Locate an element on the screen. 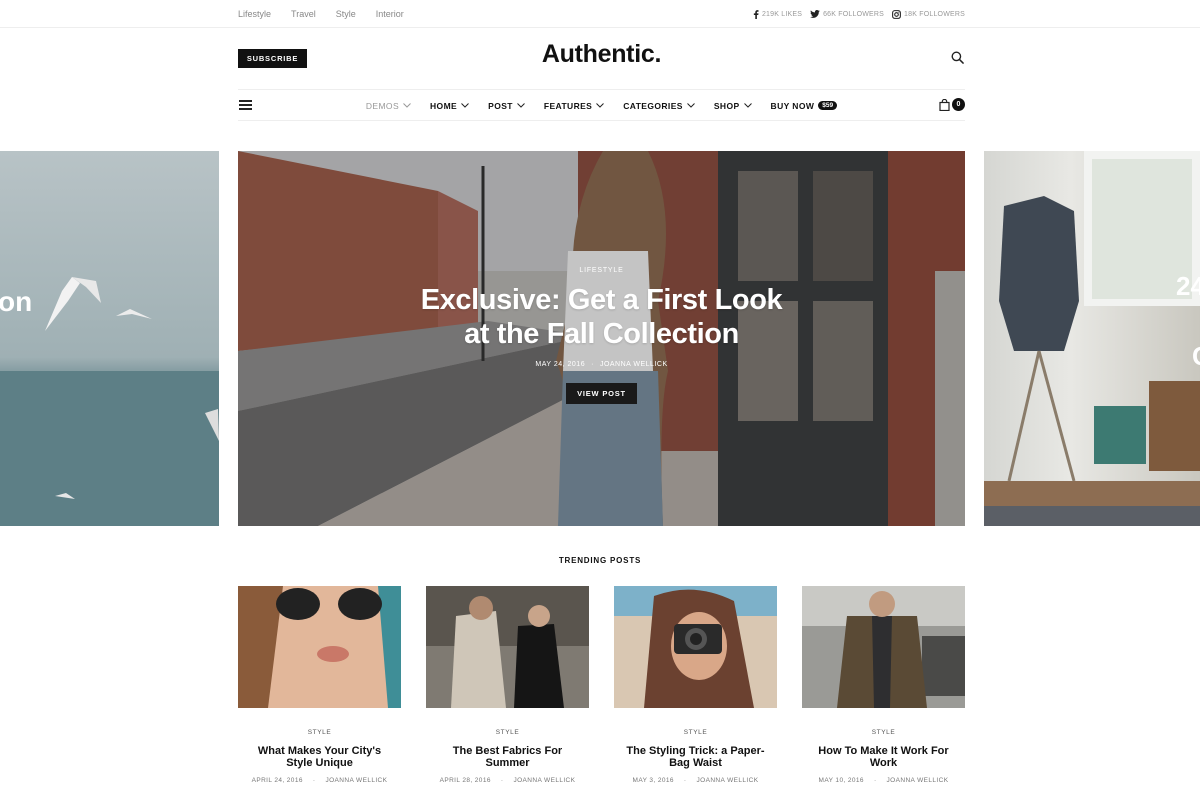  featured-author: JOANNA WELLICK is located at coordinates (634, 364).